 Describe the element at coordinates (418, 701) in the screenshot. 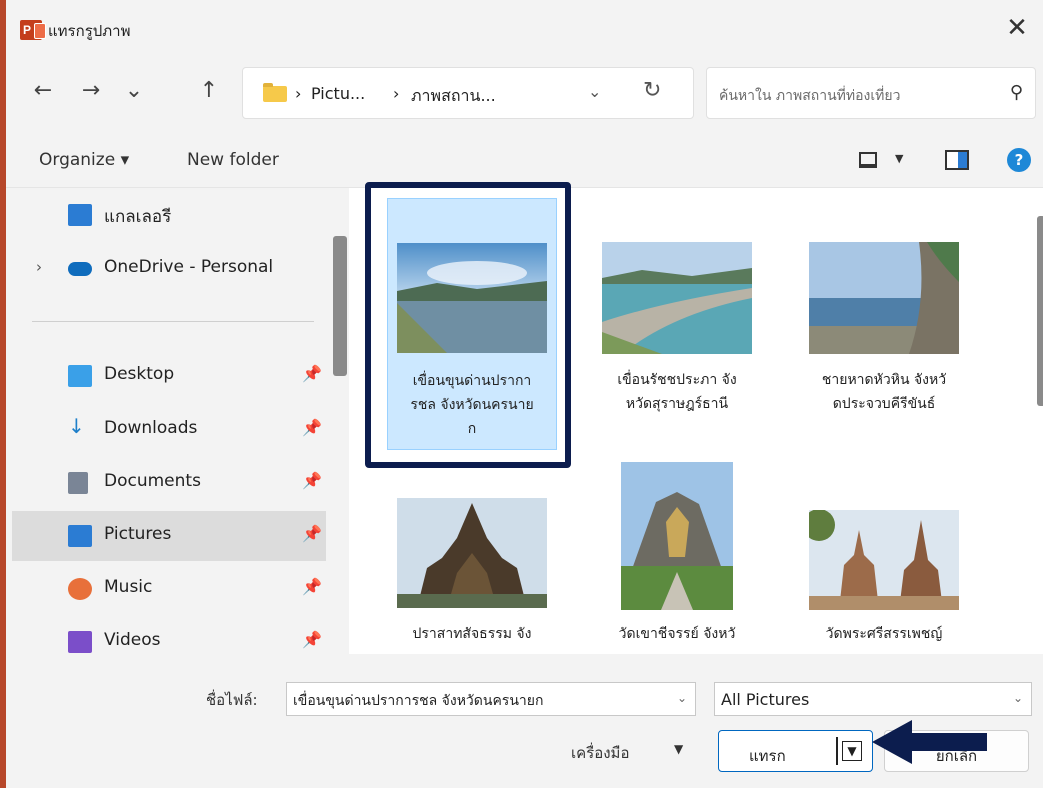

I see `file-name-value: เขื่อนขุนด่านปราการชล จังหวัดนครนายก` at that location.